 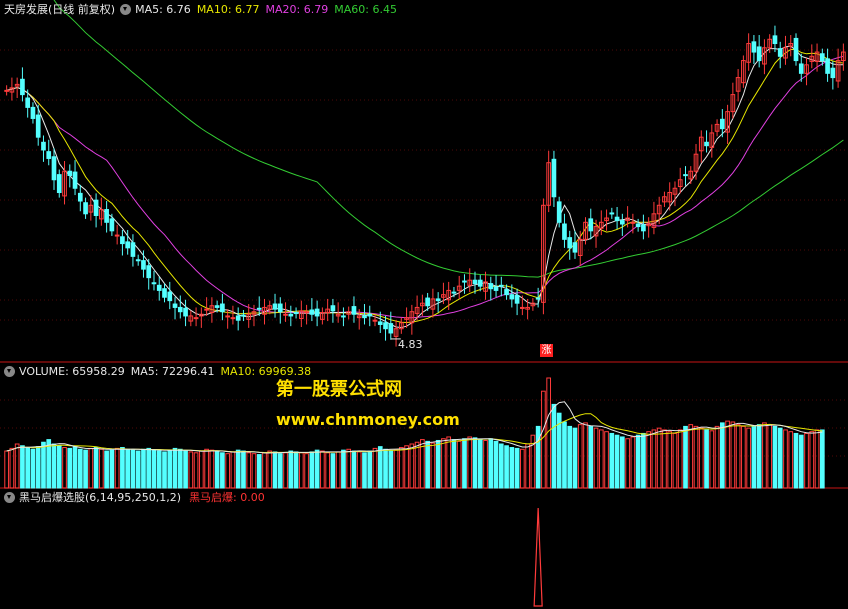 I want to click on ma60-label: MA60: 6.45, so click(x=365, y=9).